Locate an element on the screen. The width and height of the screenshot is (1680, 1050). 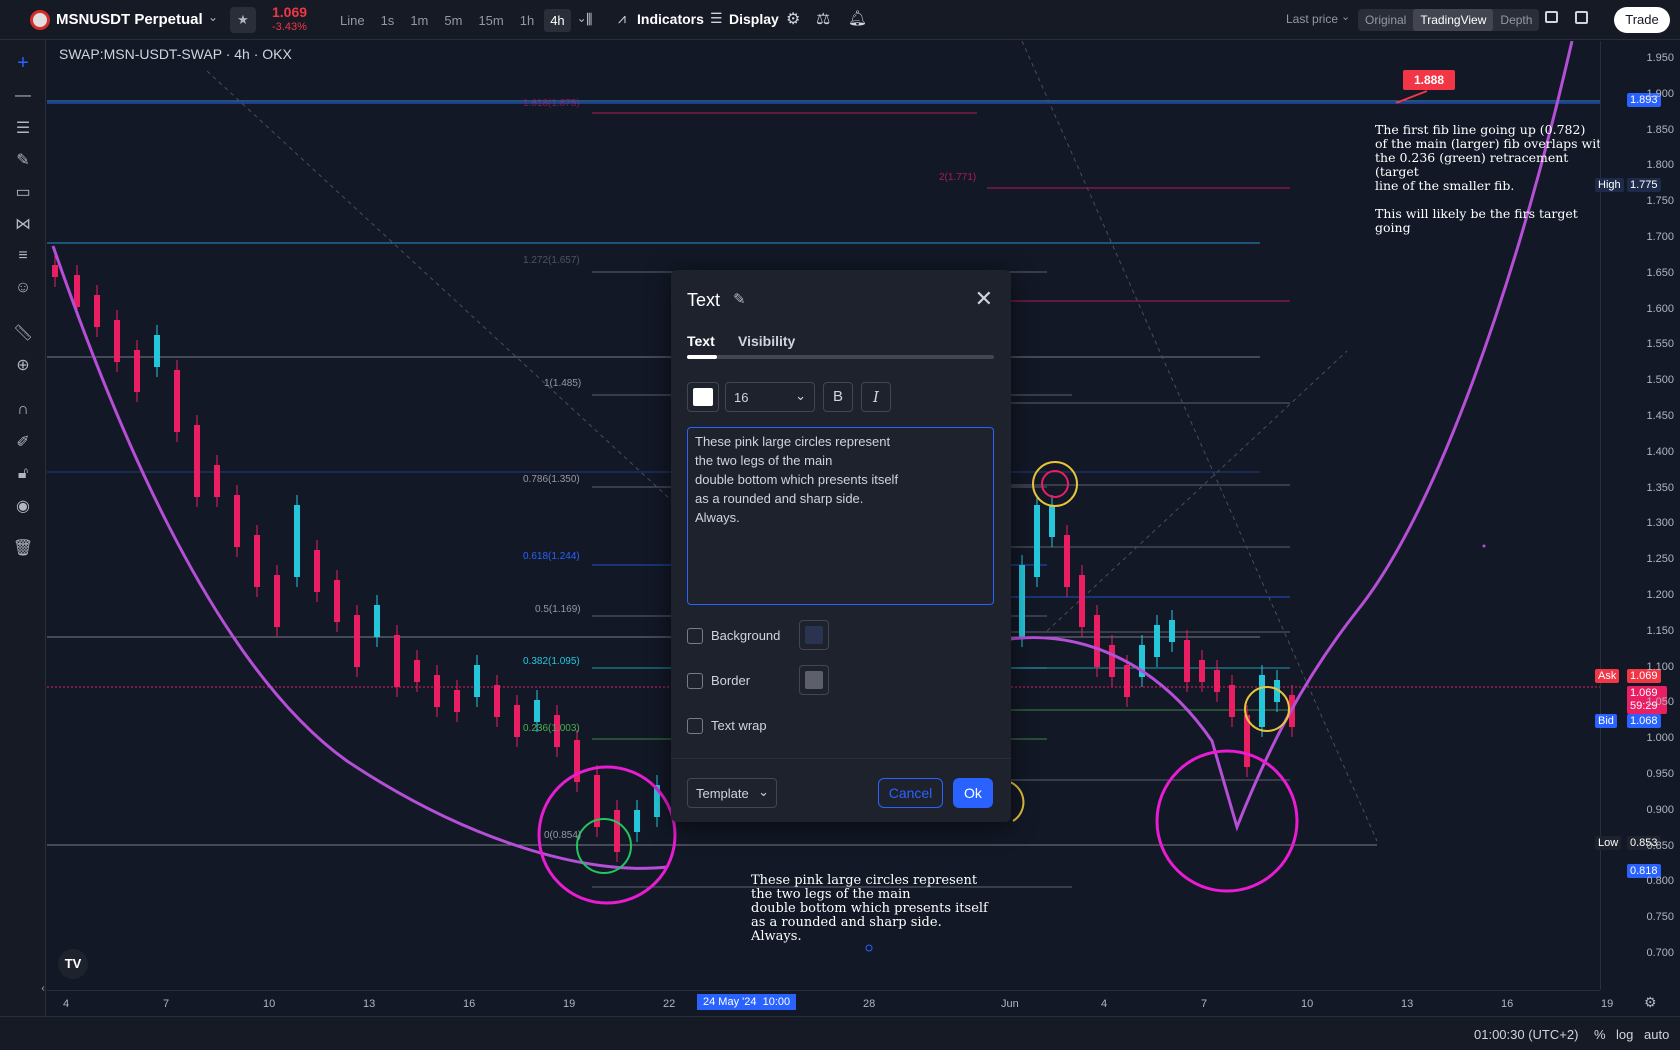
diagonal-trend-line is located at coordinates (472, 316).